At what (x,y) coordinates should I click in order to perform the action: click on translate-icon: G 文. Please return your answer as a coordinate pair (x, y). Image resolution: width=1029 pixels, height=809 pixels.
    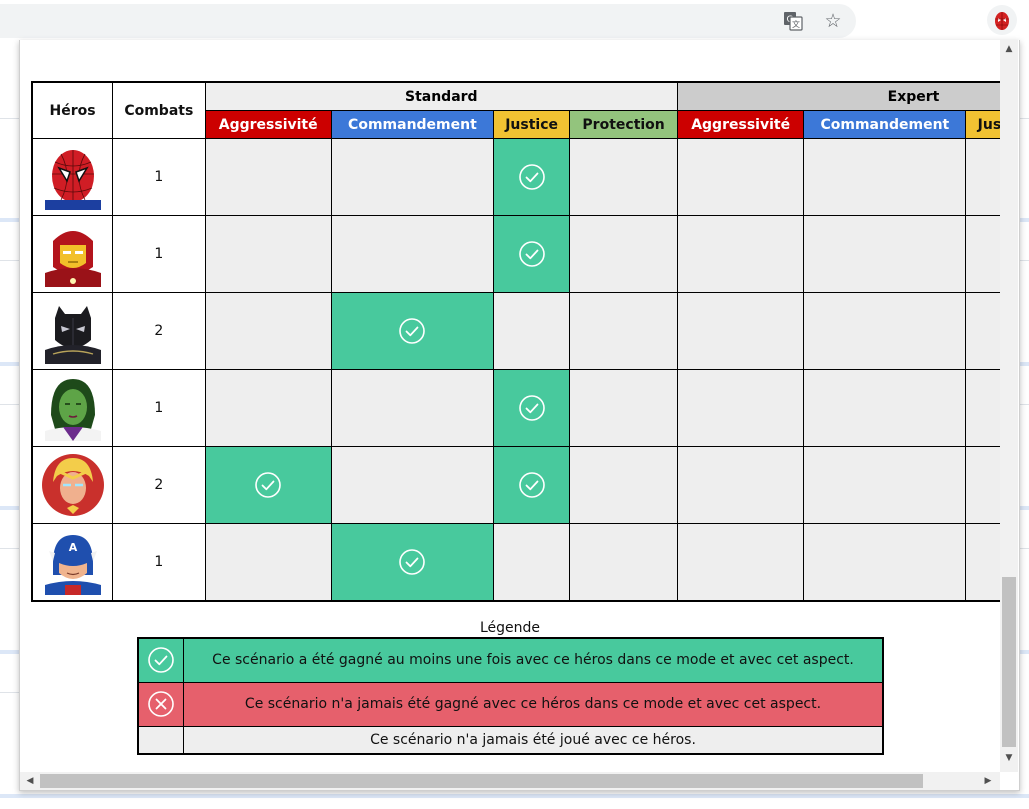
    Looking at the image, I should click on (793, 21).